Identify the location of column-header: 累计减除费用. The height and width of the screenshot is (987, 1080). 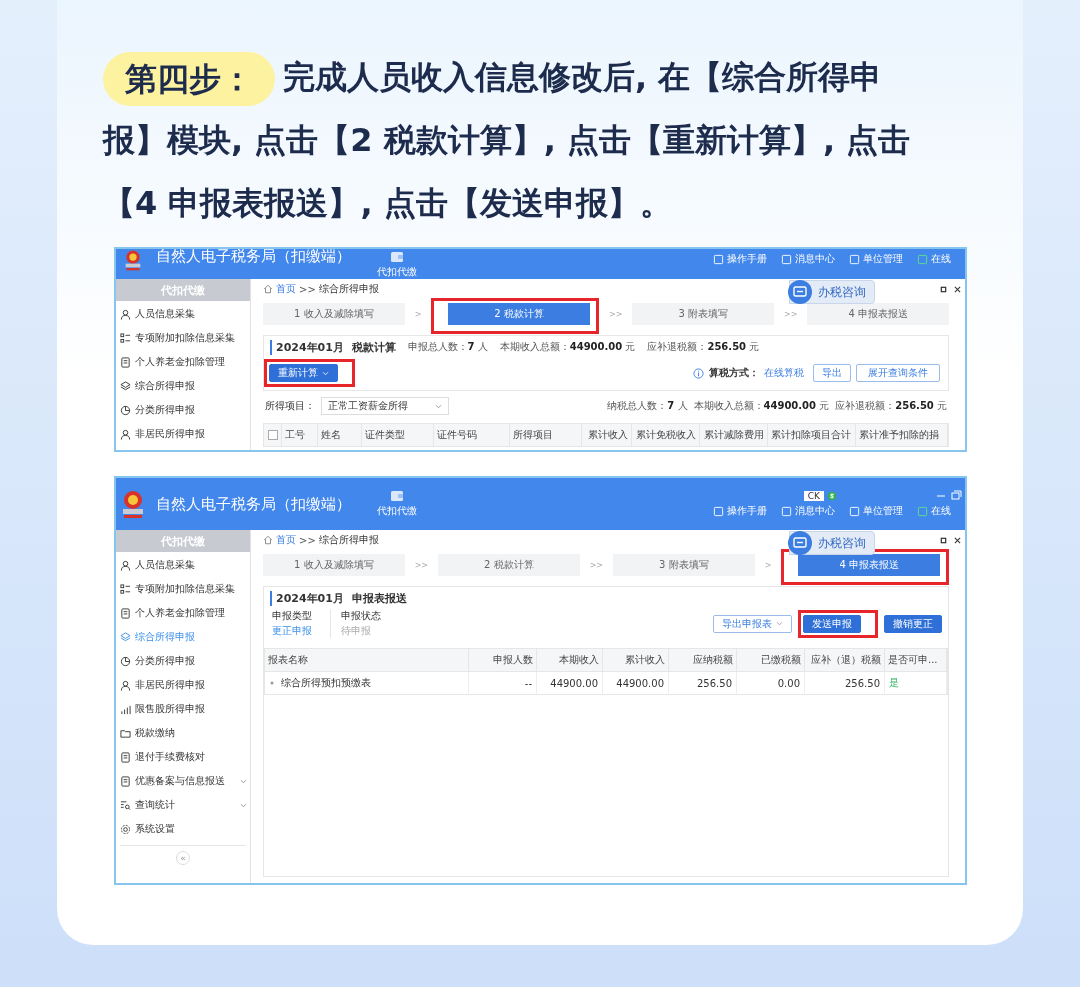
(734, 435).